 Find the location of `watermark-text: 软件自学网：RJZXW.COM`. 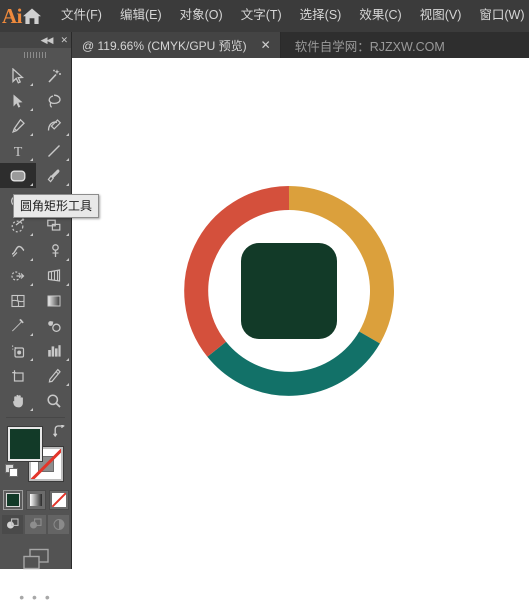

watermark-text: 软件自学网：RJZXW.COM is located at coordinates (369, 46).